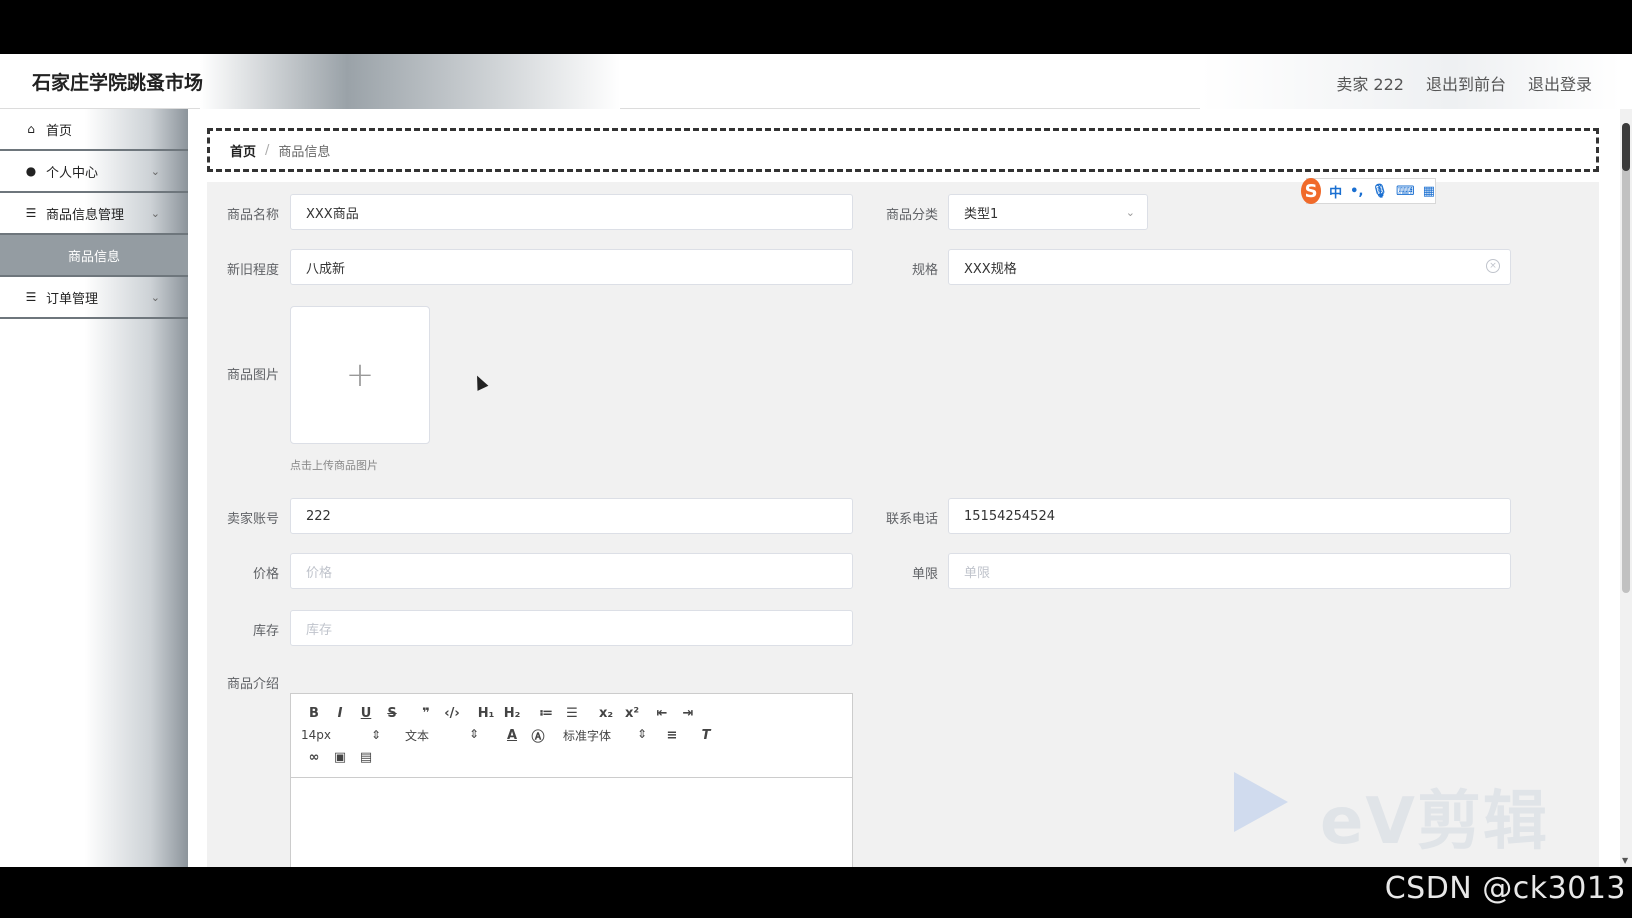 This screenshot has height=918, width=1632. Describe the element at coordinates (1626, 147) in the screenshot. I see `scroll-thumb-active` at that location.